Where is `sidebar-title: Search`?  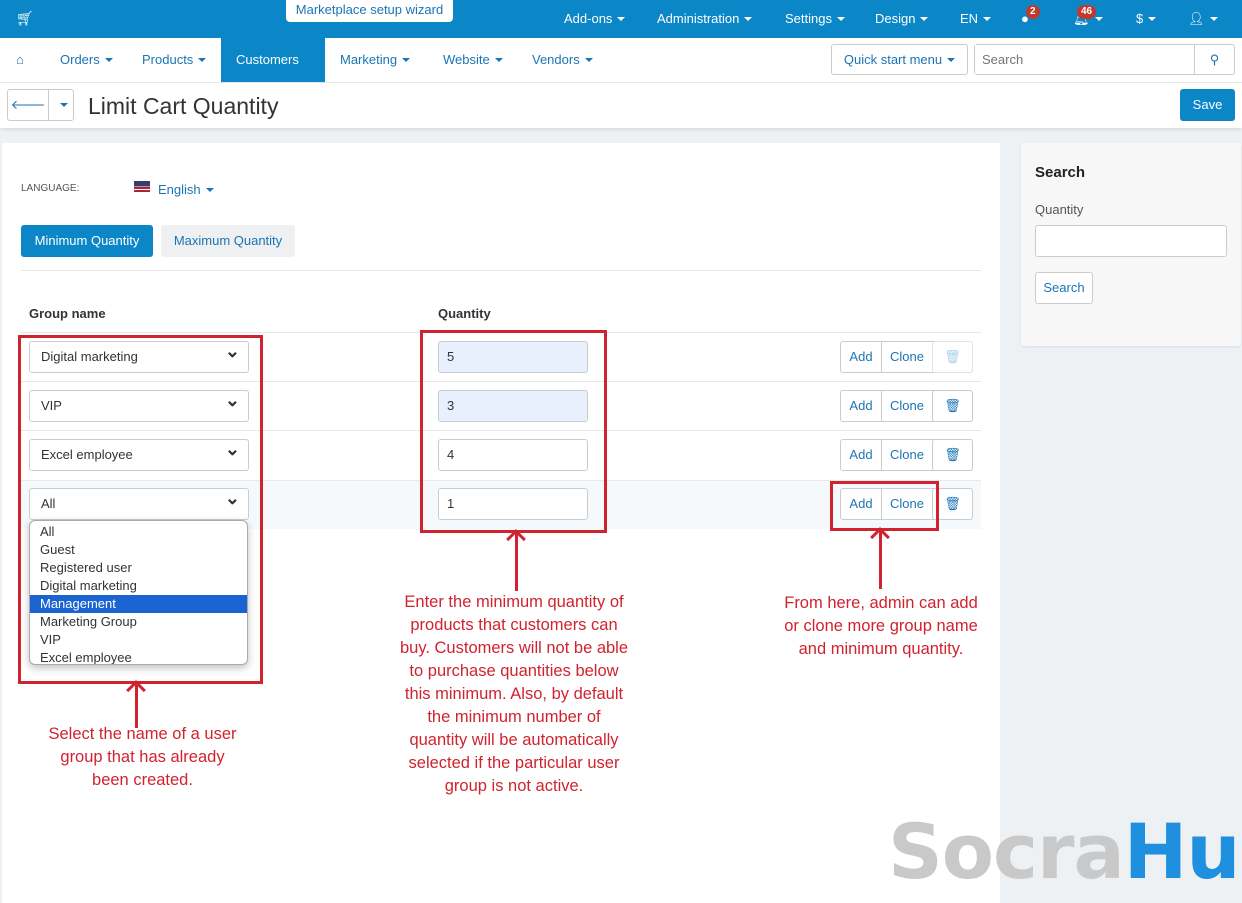 sidebar-title: Search is located at coordinates (1060, 172).